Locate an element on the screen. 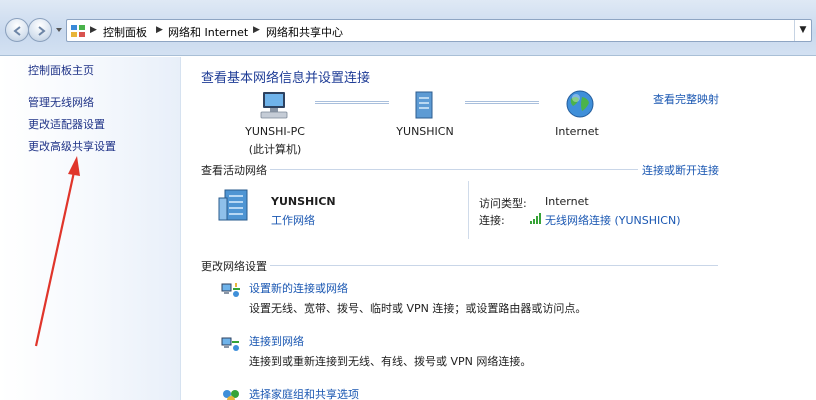 This screenshot has width=816, height=400. setup-connection-link: 设置新的连接或网络 is located at coordinates (298, 288).